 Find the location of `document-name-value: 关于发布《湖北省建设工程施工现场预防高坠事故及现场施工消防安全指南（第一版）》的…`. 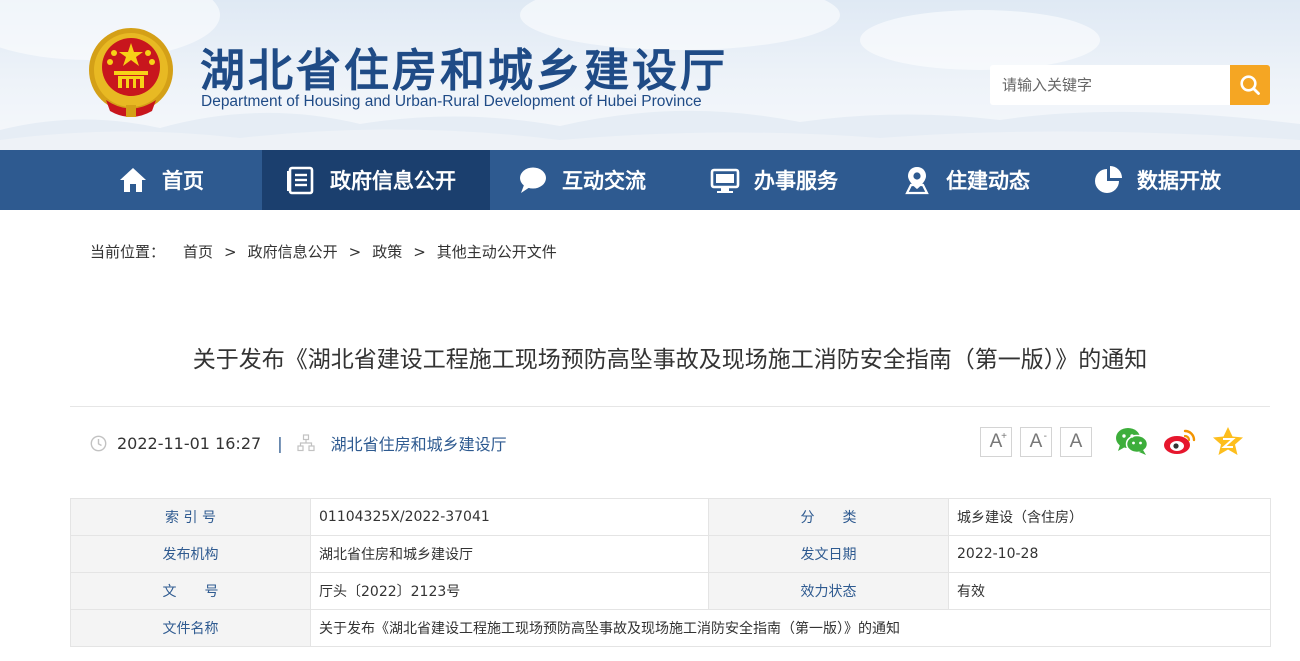

document-name-value: 关于发布《湖北省建设工程施工现场预防高坠事故及现场施工消防安全指南（第一版）》的… is located at coordinates (790, 628).